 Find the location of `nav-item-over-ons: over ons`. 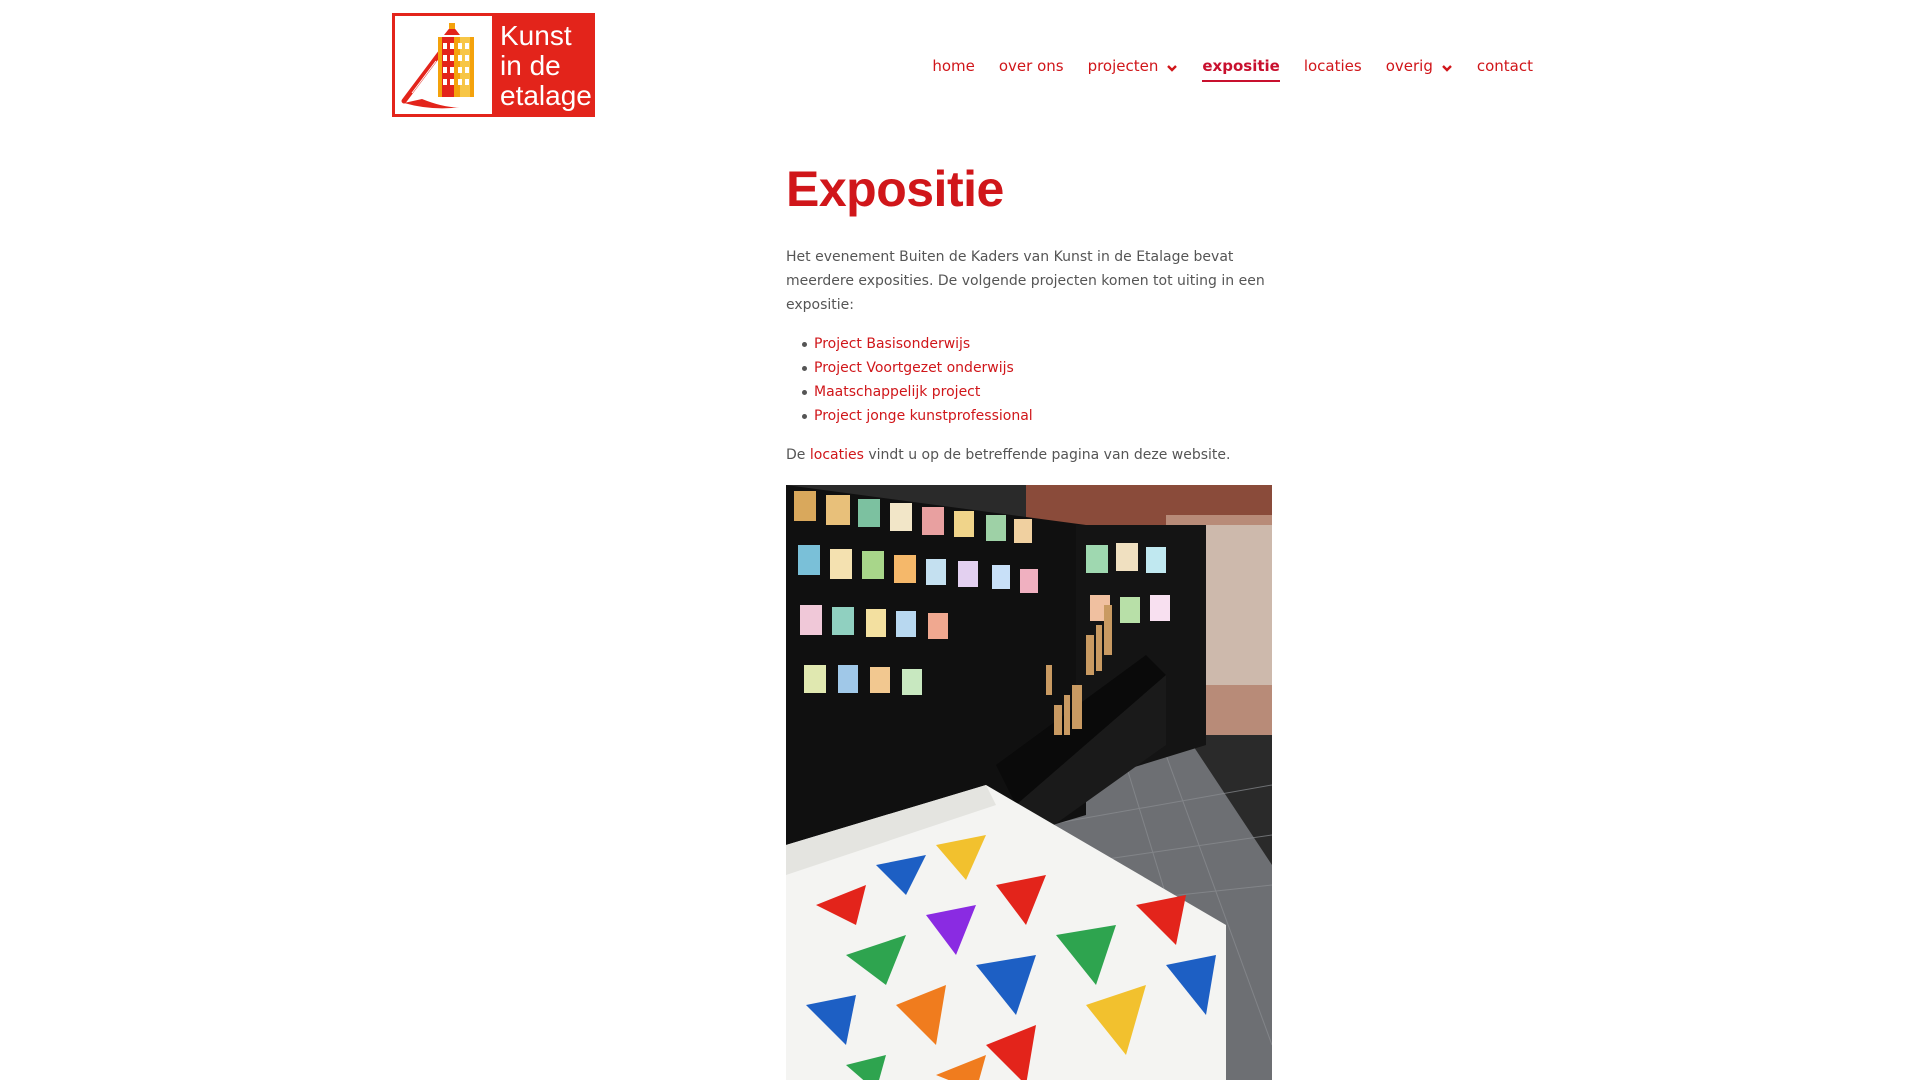

nav-item-over-ons: over ons is located at coordinates (1031, 68).